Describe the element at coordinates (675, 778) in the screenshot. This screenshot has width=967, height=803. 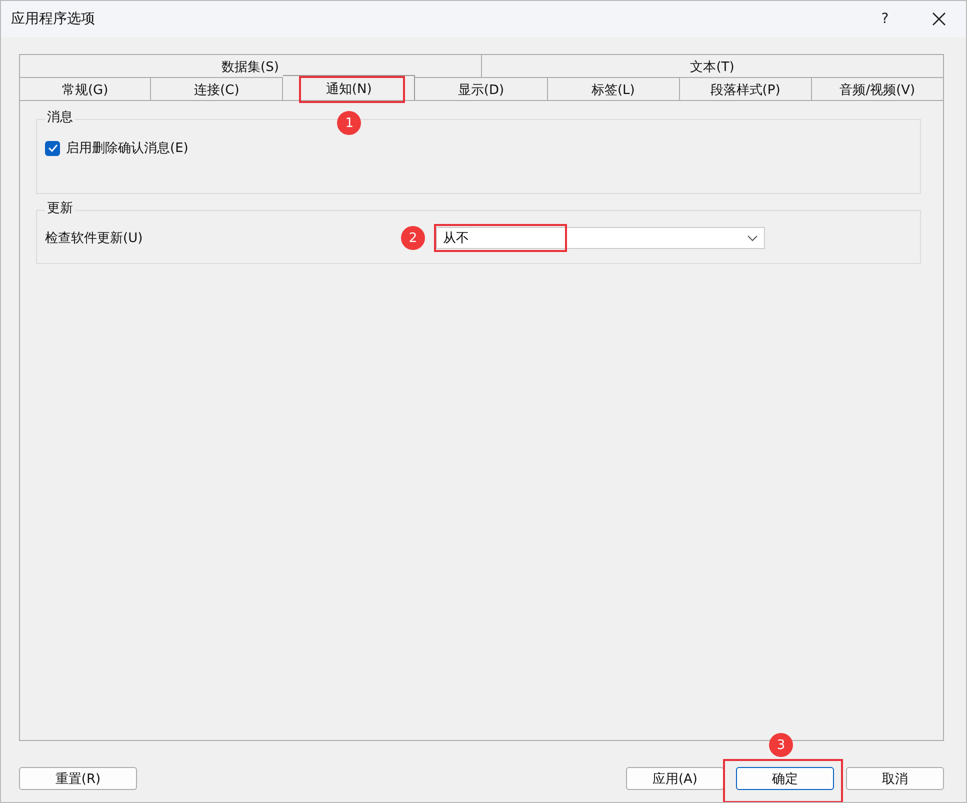
I see `dialog-button: 应用(A)` at that location.